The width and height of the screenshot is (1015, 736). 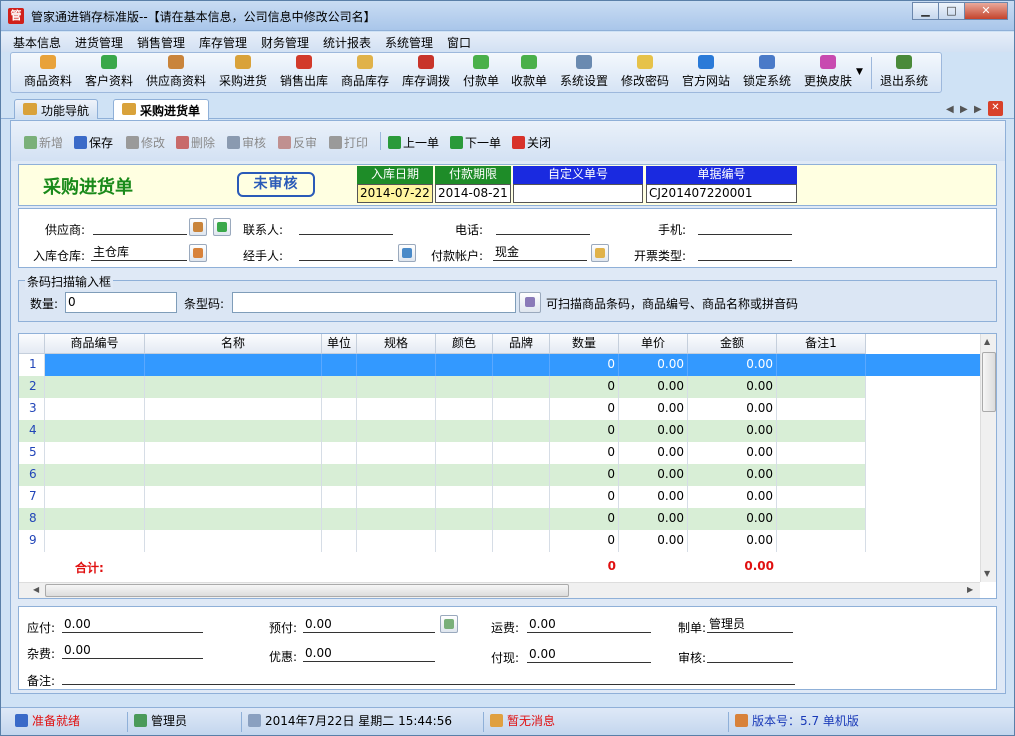 What do you see at coordinates (473, 193) in the screenshot?
I see `payment-due-input: 2014-08-21` at bounding box center [473, 193].